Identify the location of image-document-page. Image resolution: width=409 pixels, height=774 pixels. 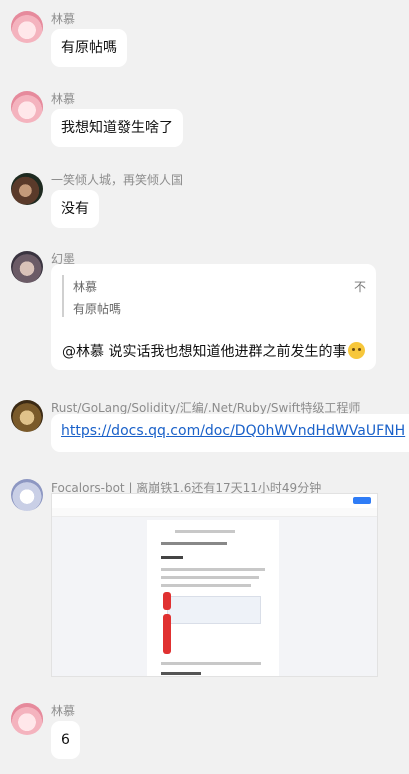
(213, 598).